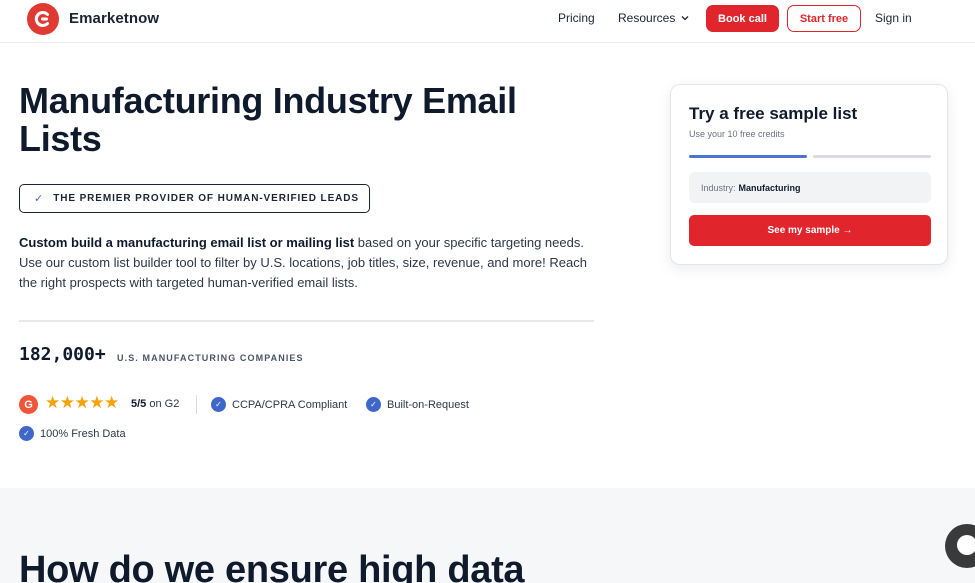 The height and width of the screenshot is (583, 975). What do you see at coordinates (872, 156) in the screenshot?
I see `progress-step-inactive` at bounding box center [872, 156].